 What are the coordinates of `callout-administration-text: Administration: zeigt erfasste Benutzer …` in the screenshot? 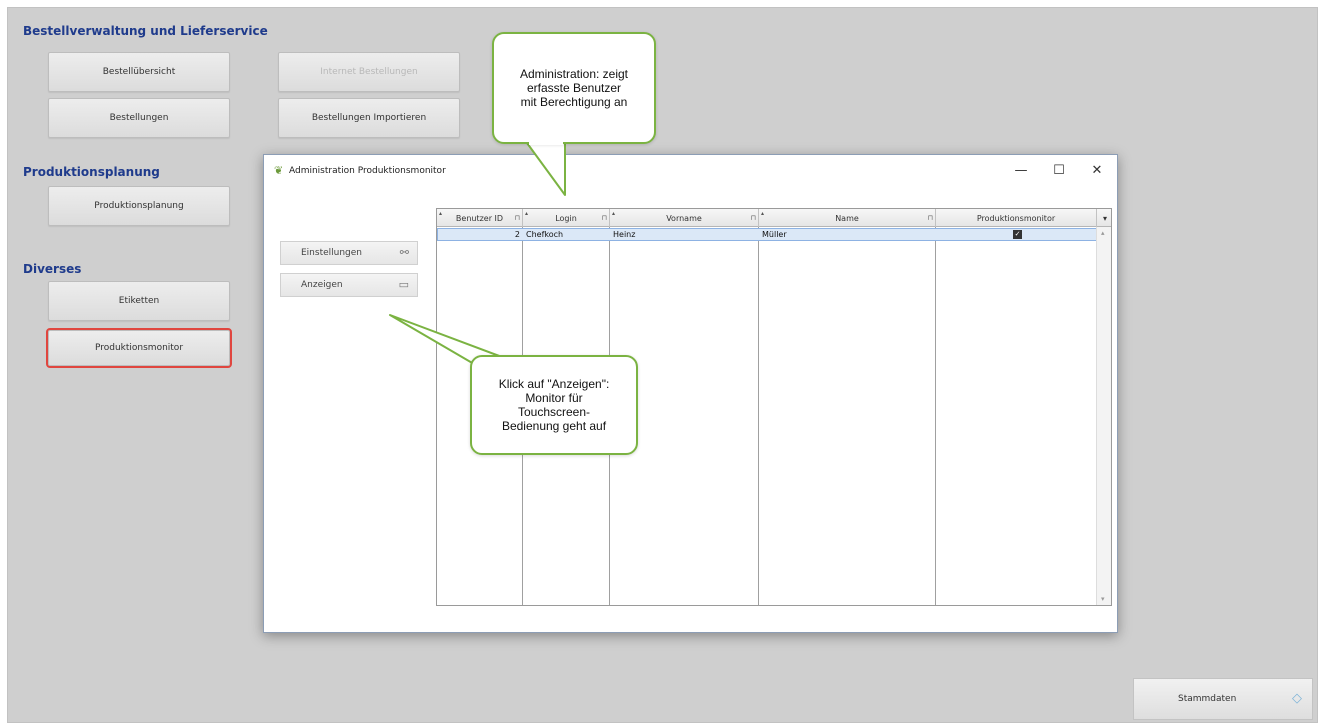 It's located at (574, 88).